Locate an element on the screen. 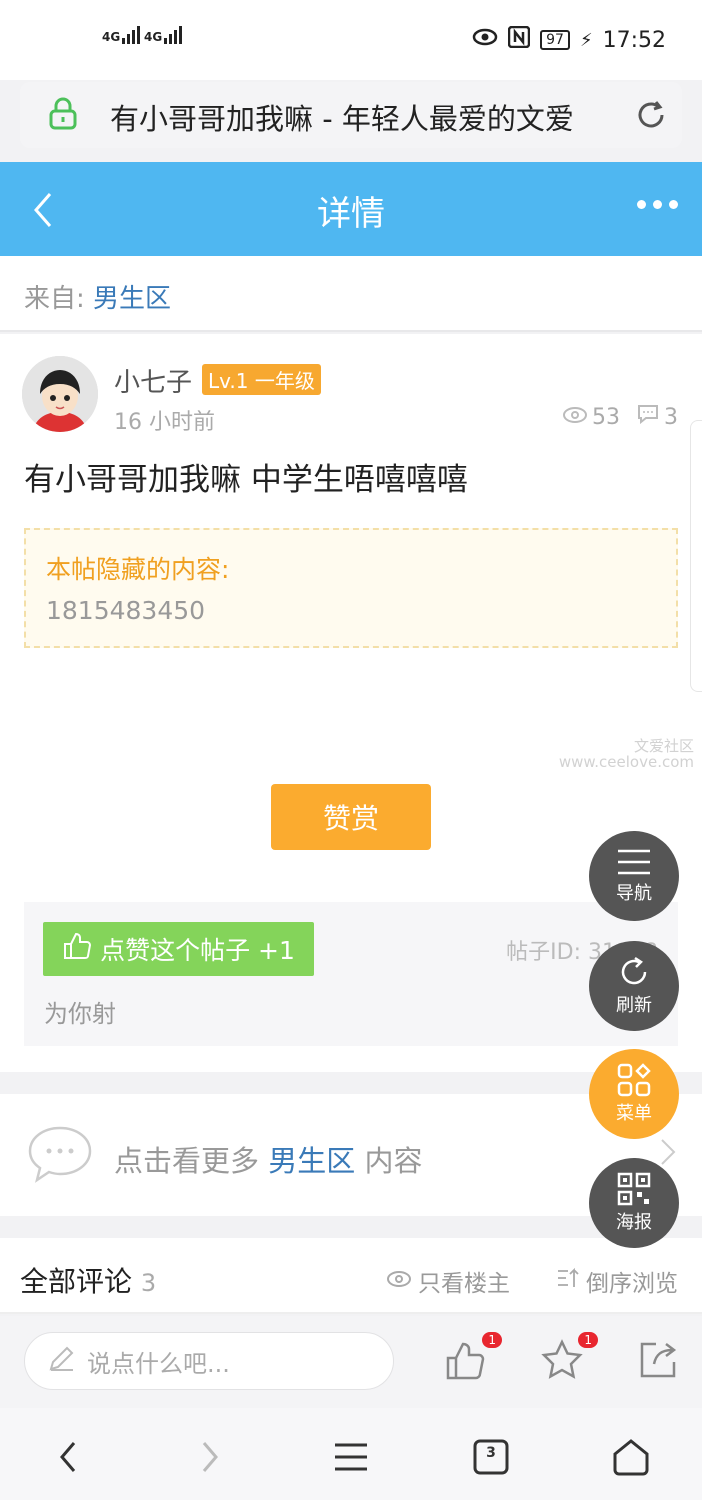  reverse-order-button: 倒序浏览 is located at coordinates (617, 1281).